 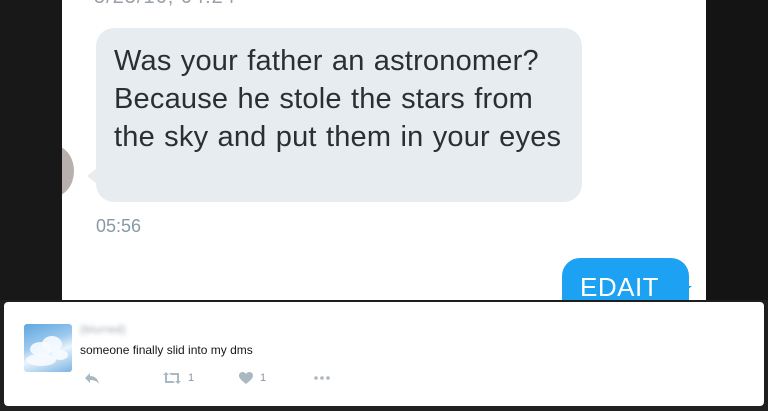 I want to click on more-icon, so click(x=322, y=378).